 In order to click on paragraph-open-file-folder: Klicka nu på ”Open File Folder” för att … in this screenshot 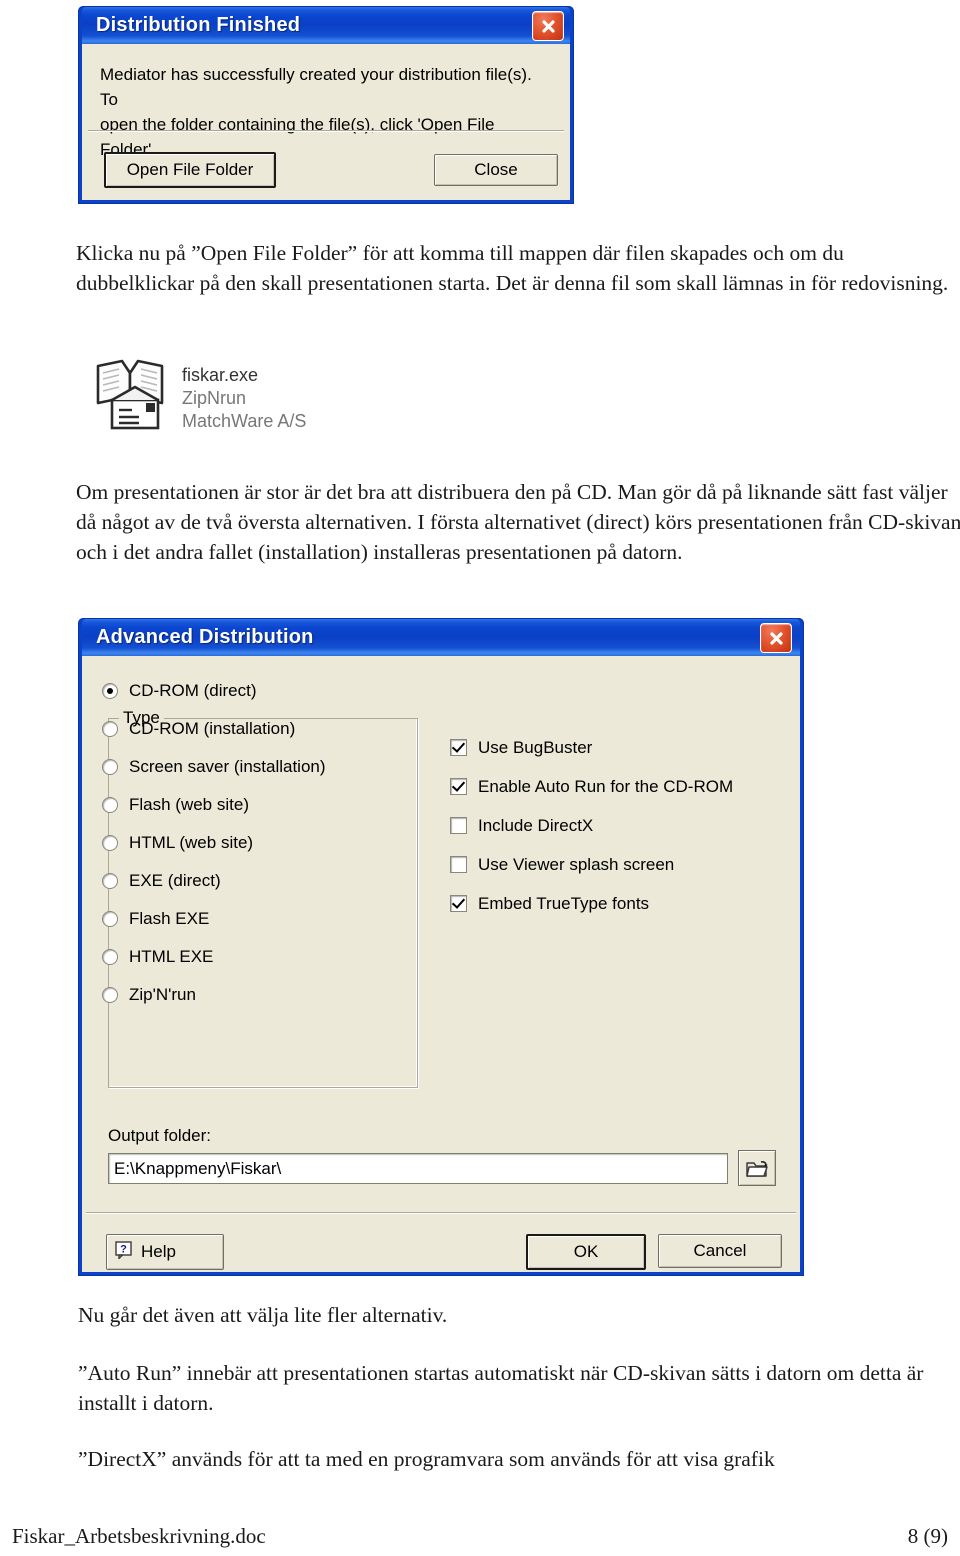, I will do `click(512, 268)`.